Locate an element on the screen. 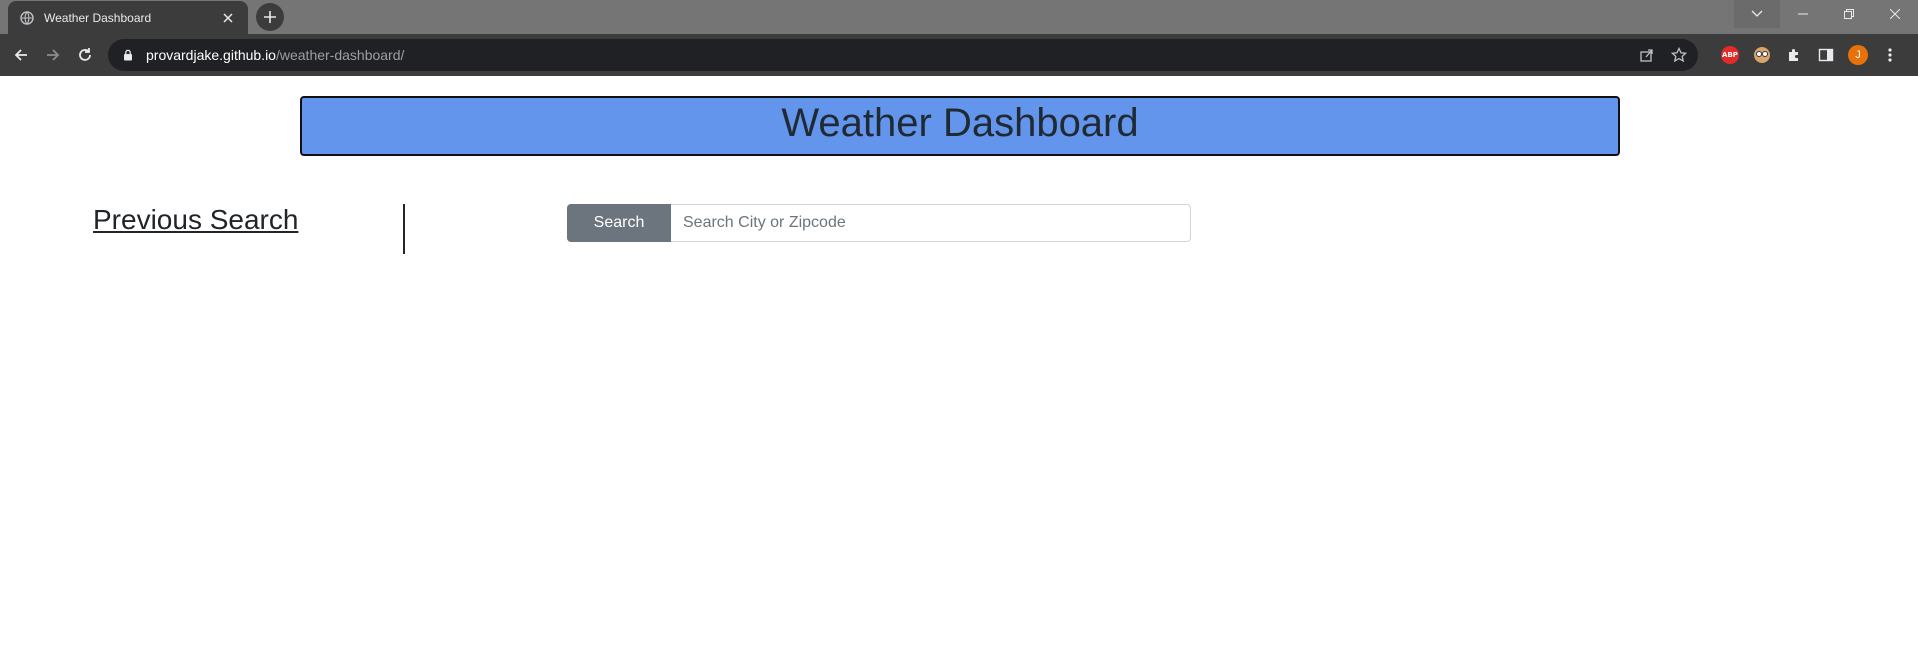 This screenshot has height=671, width=1918. restore-icon is located at coordinates (1849, 14).